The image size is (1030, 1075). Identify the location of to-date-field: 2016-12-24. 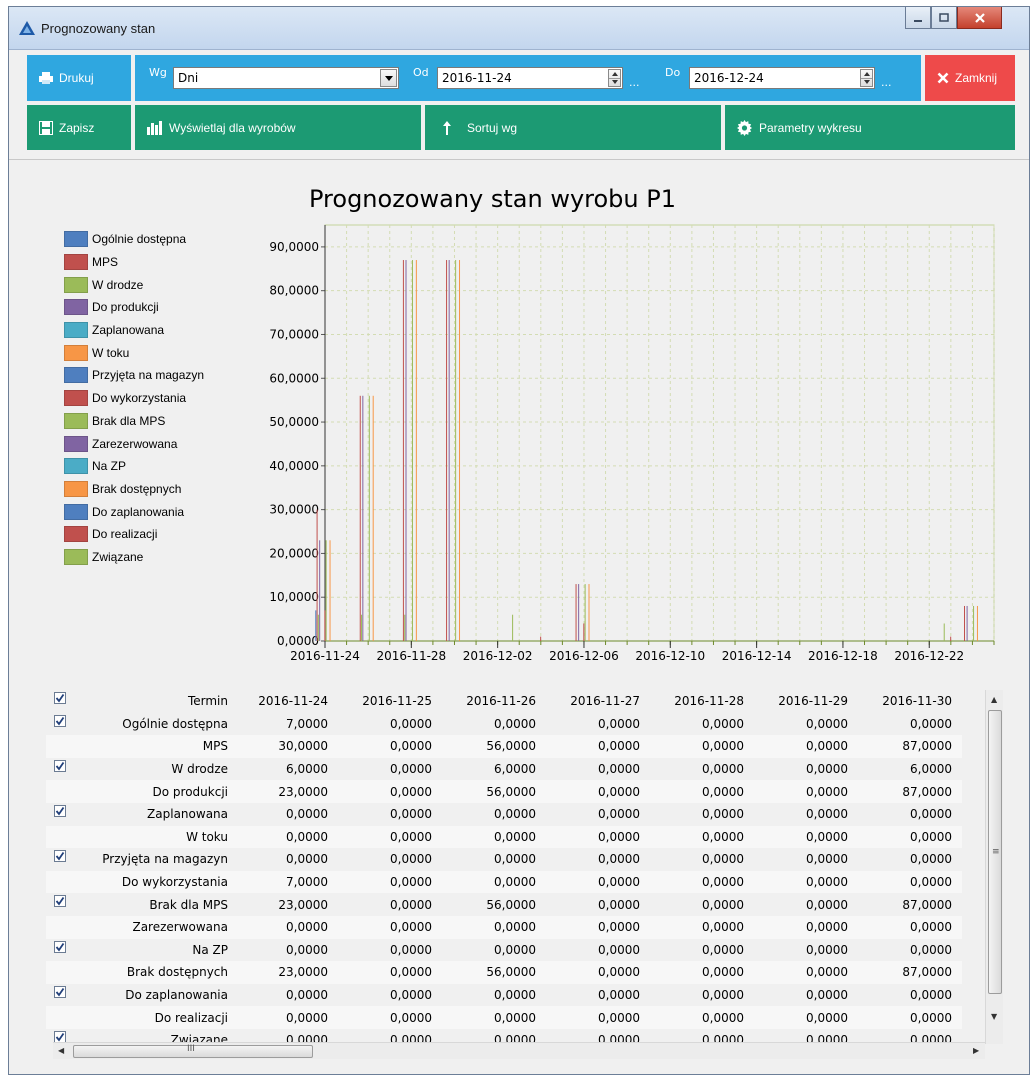
(782, 78).